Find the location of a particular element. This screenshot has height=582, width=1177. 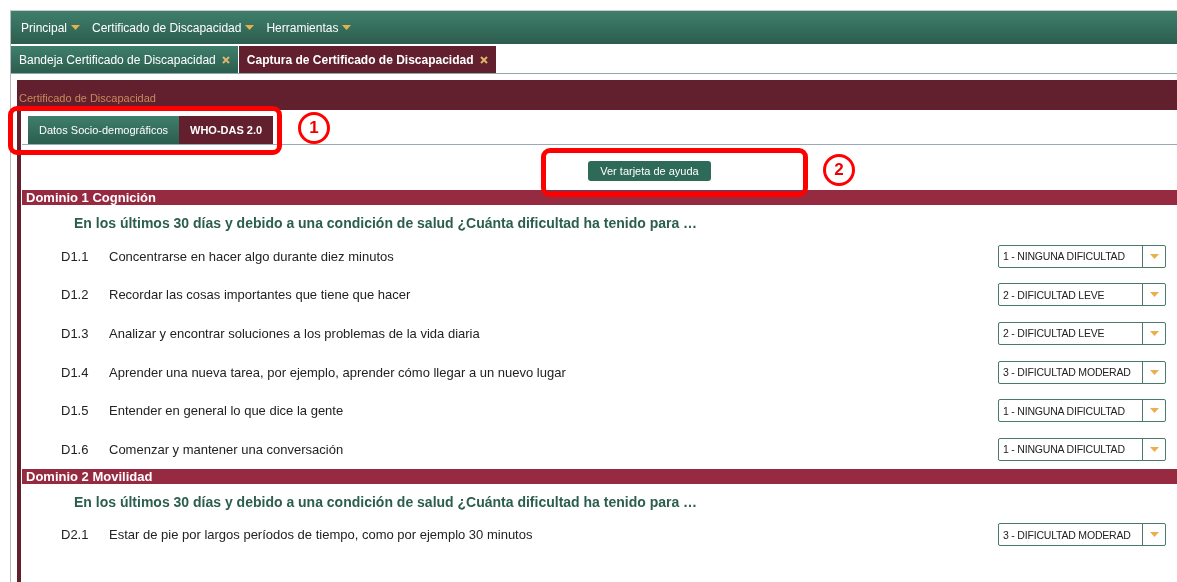

item-text: Aprender una nueva tarea, por ejemplo, aprender cómo llegar a un nuevo lugar is located at coordinates (338, 372).